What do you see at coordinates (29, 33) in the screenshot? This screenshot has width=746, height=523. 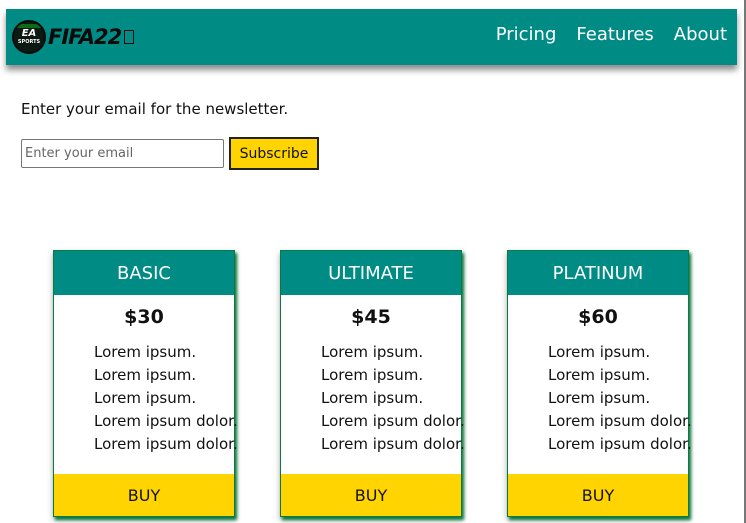 I see `logo-badge-text: EA` at bounding box center [29, 33].